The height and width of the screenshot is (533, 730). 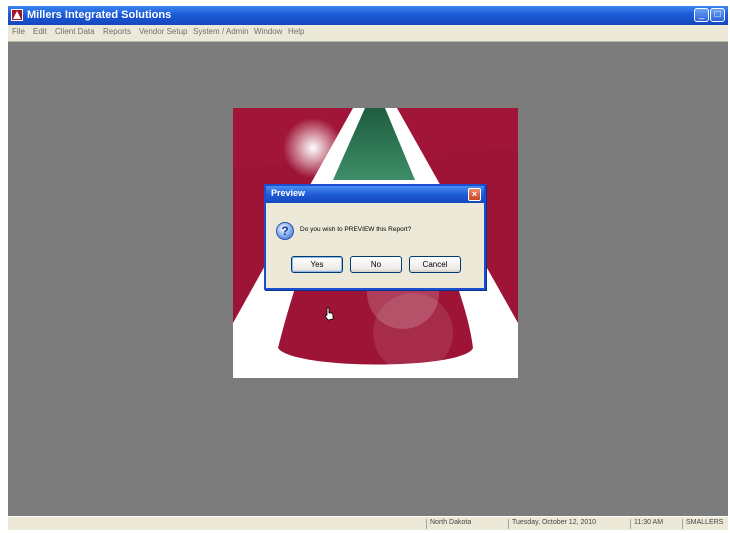 What do you see at coordinates (317, 264) in the screenshot?
I see `yes-button: Yes` at bounding box center [317, 264].